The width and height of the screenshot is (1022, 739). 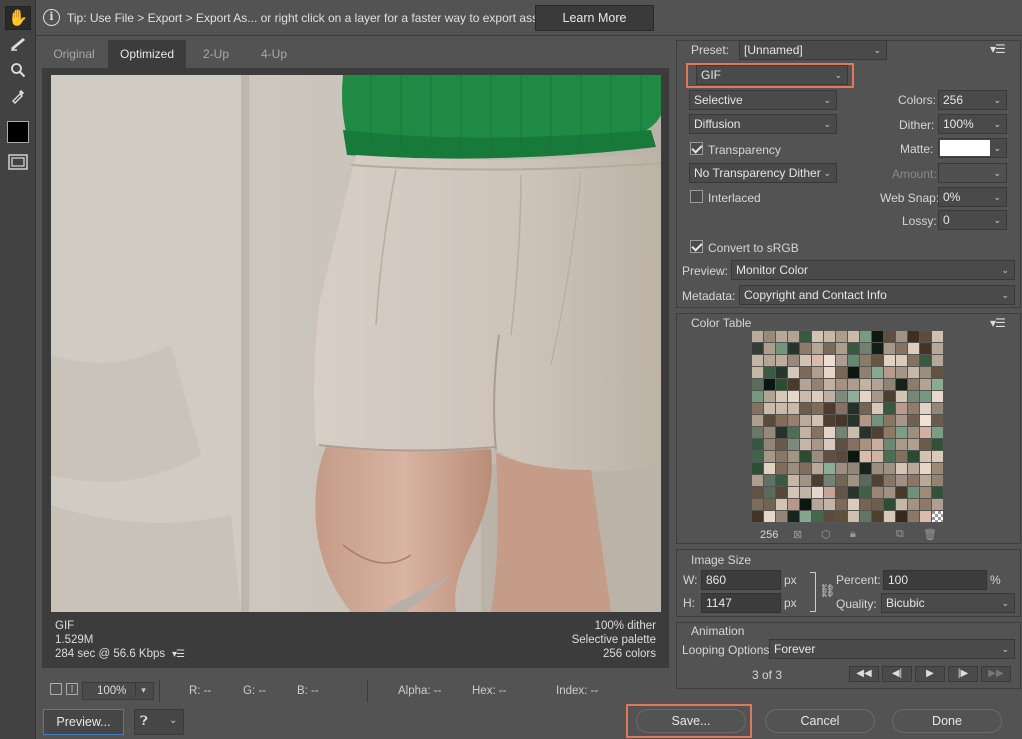 What do you see at coordinates (18, 18) in the screenshot?
I see `hand-tool-icon: ✋` at bounding box center [18, 18].